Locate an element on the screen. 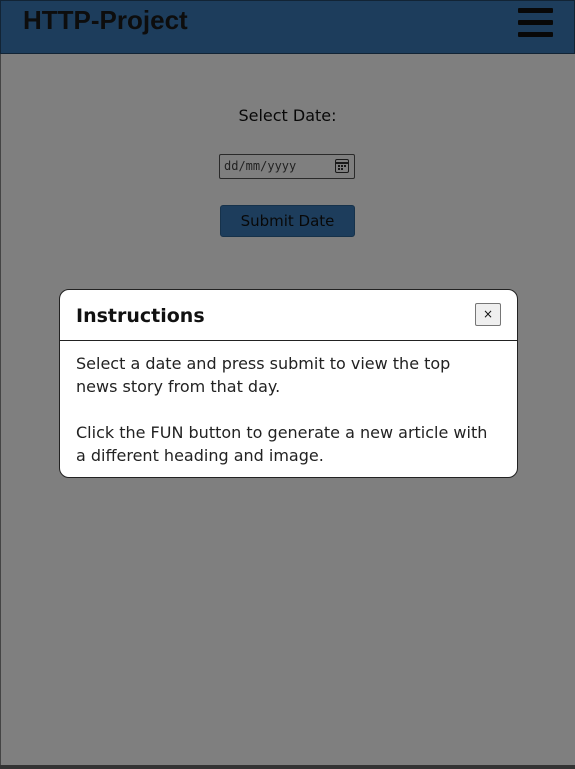 Image resolution: width=575 pixels, height=769 pixels. modal-title: Instructions is located at coordinates (140, 316).